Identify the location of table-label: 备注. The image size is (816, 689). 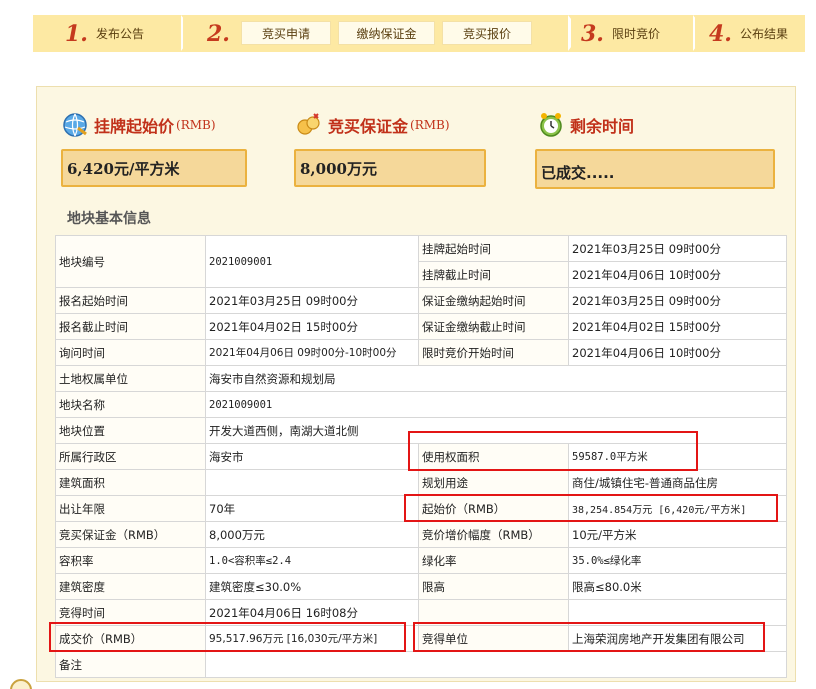
(130, 664).